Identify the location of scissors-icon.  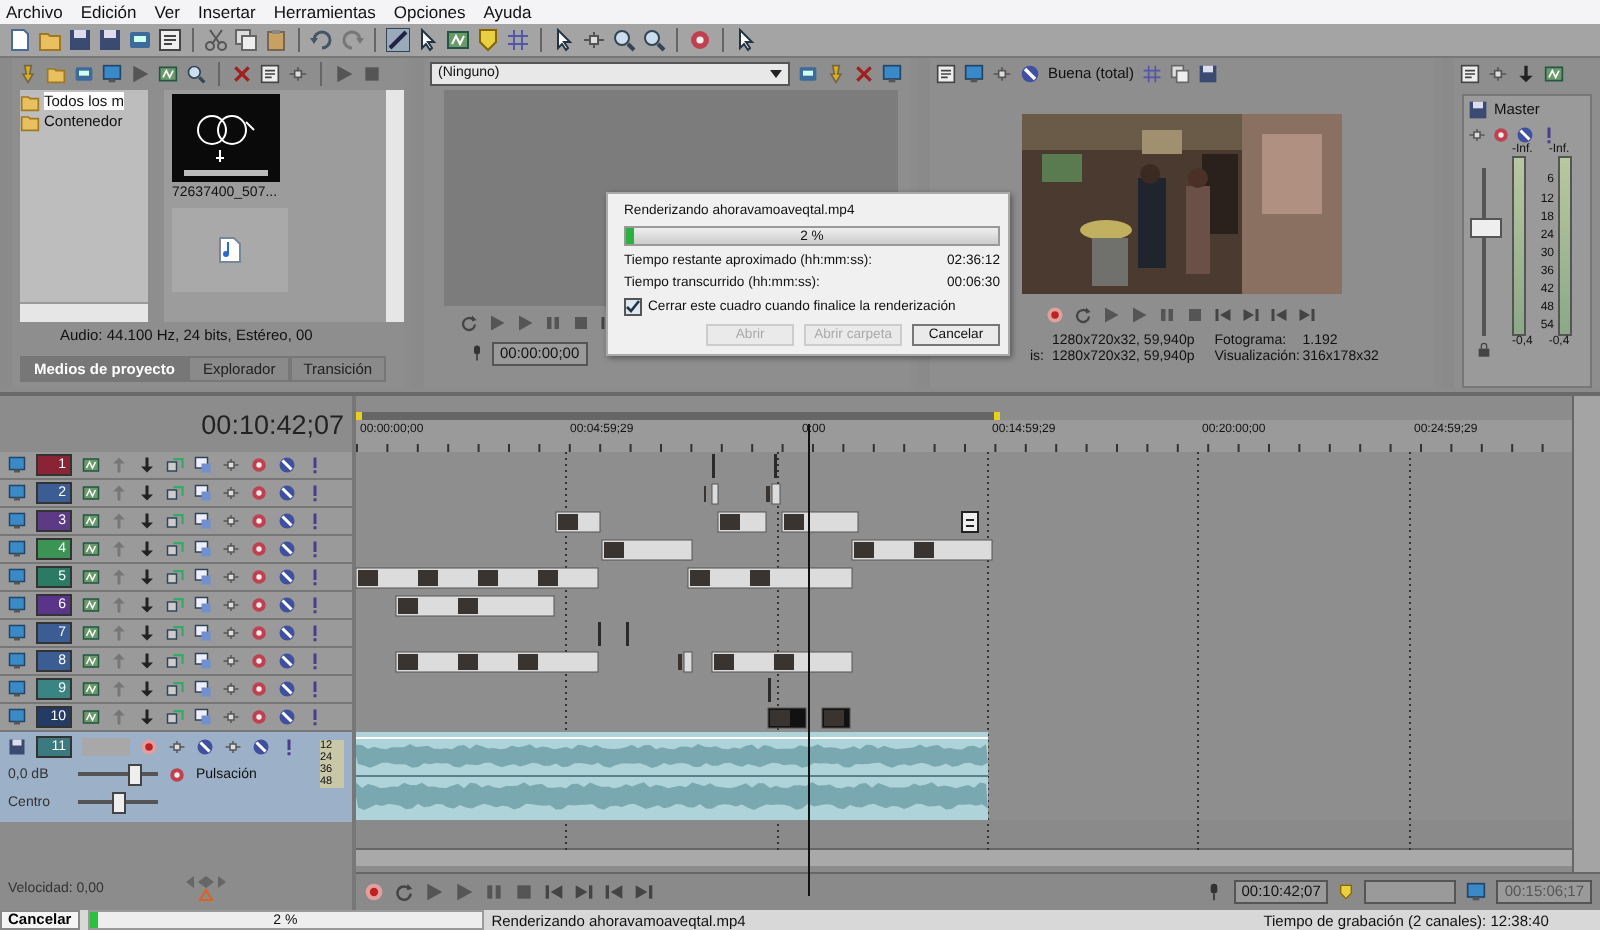
(216, 39).